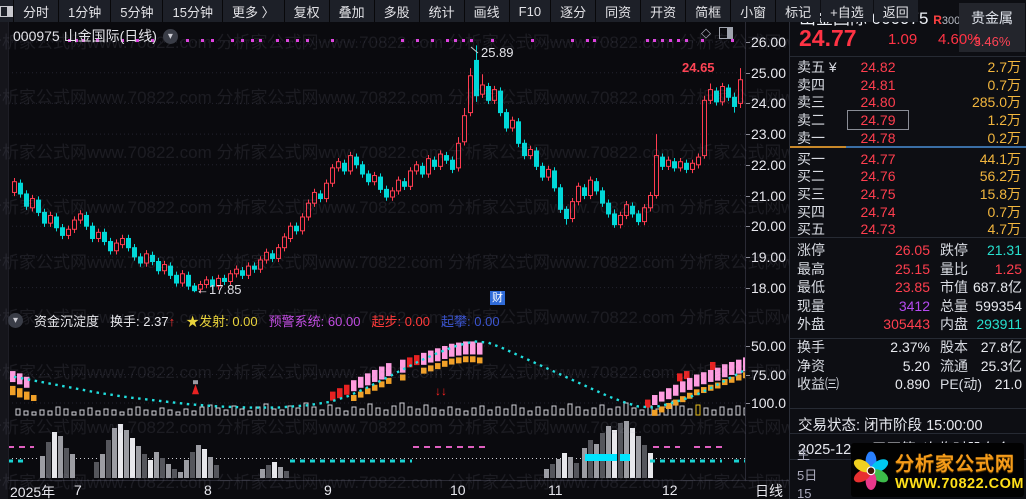 This screenshot has height=499, width=1026. I want to click on menu-xiaochuang: 小窗, so click(753, 11).